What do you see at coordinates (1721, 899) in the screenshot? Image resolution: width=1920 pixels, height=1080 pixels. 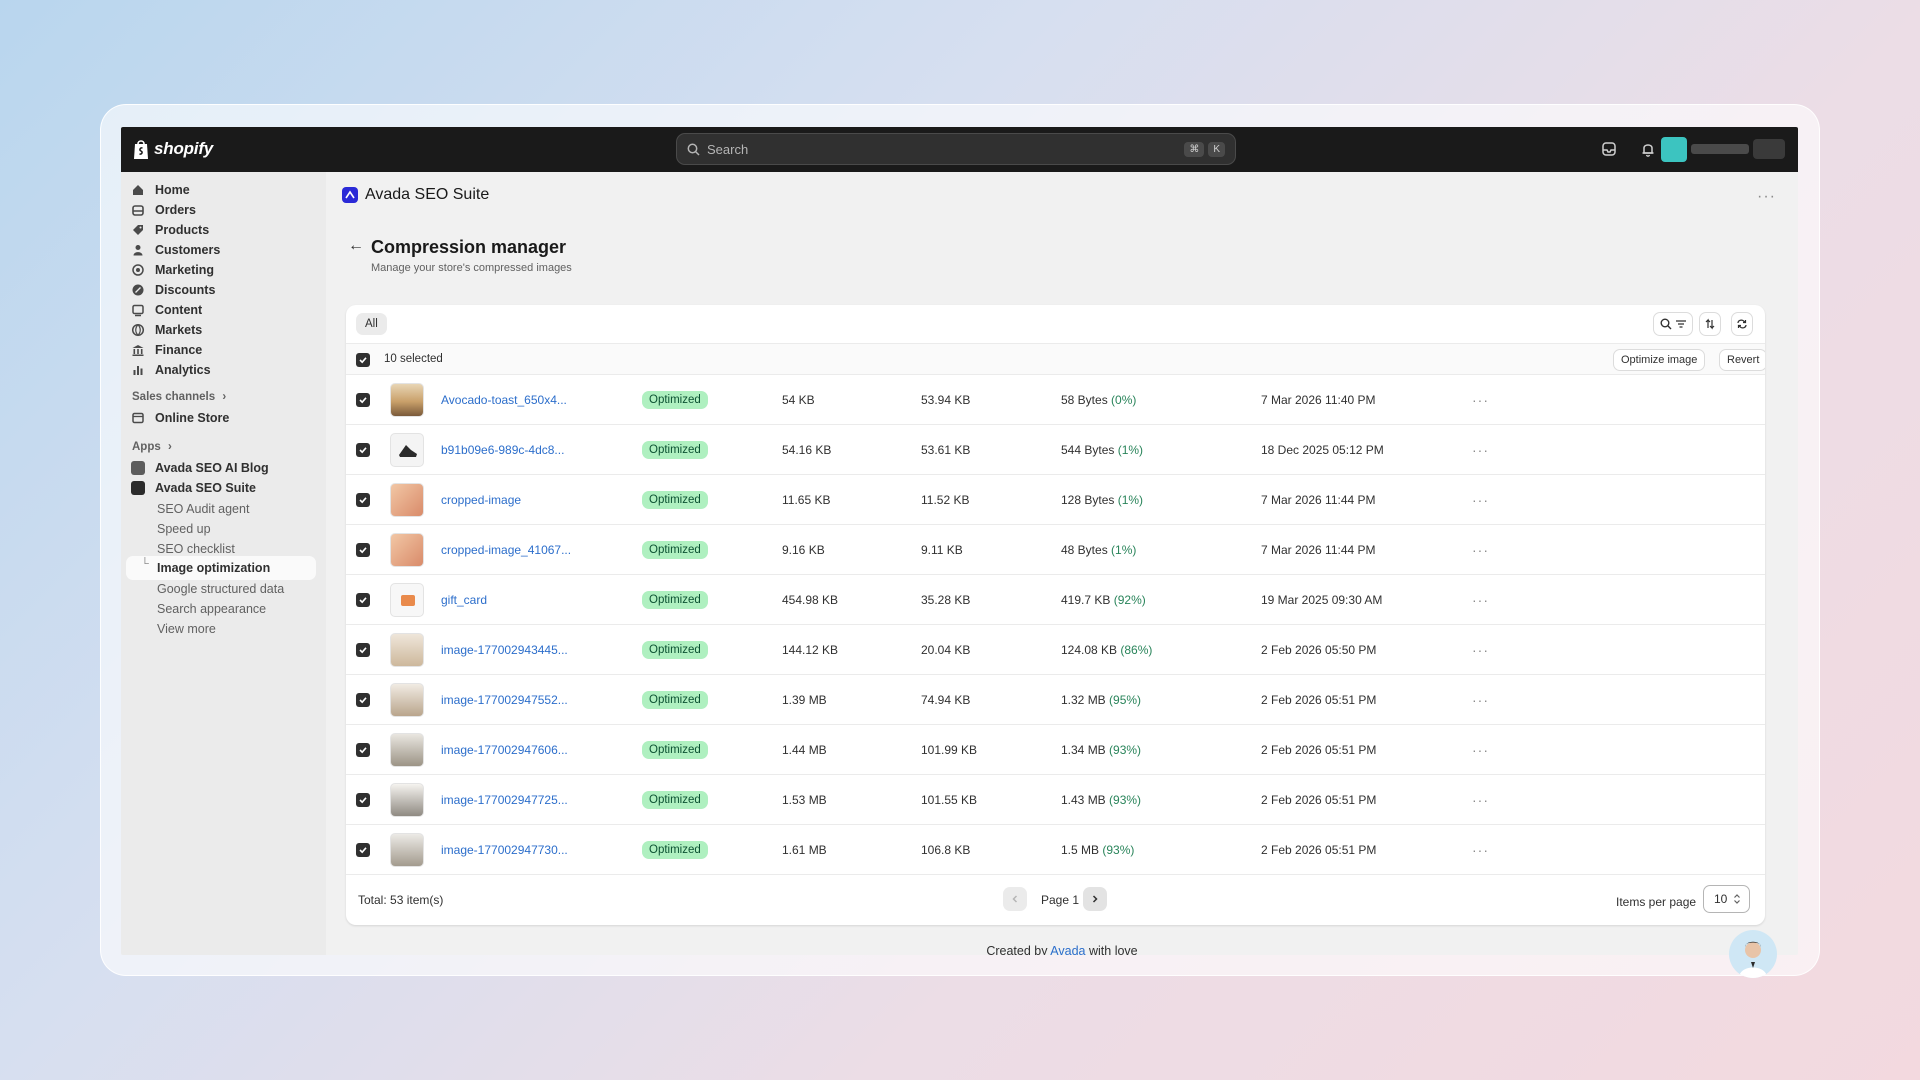 I see `items-per-page-value: 10` at bounding box center [1721, 899].